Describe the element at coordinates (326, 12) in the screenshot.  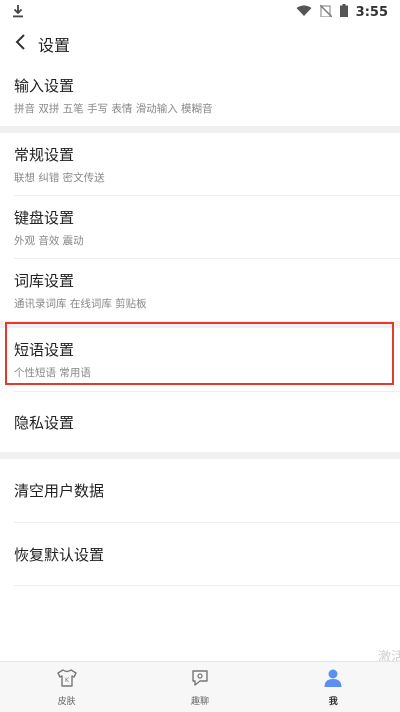
I see `no-signal-icon` at that location.